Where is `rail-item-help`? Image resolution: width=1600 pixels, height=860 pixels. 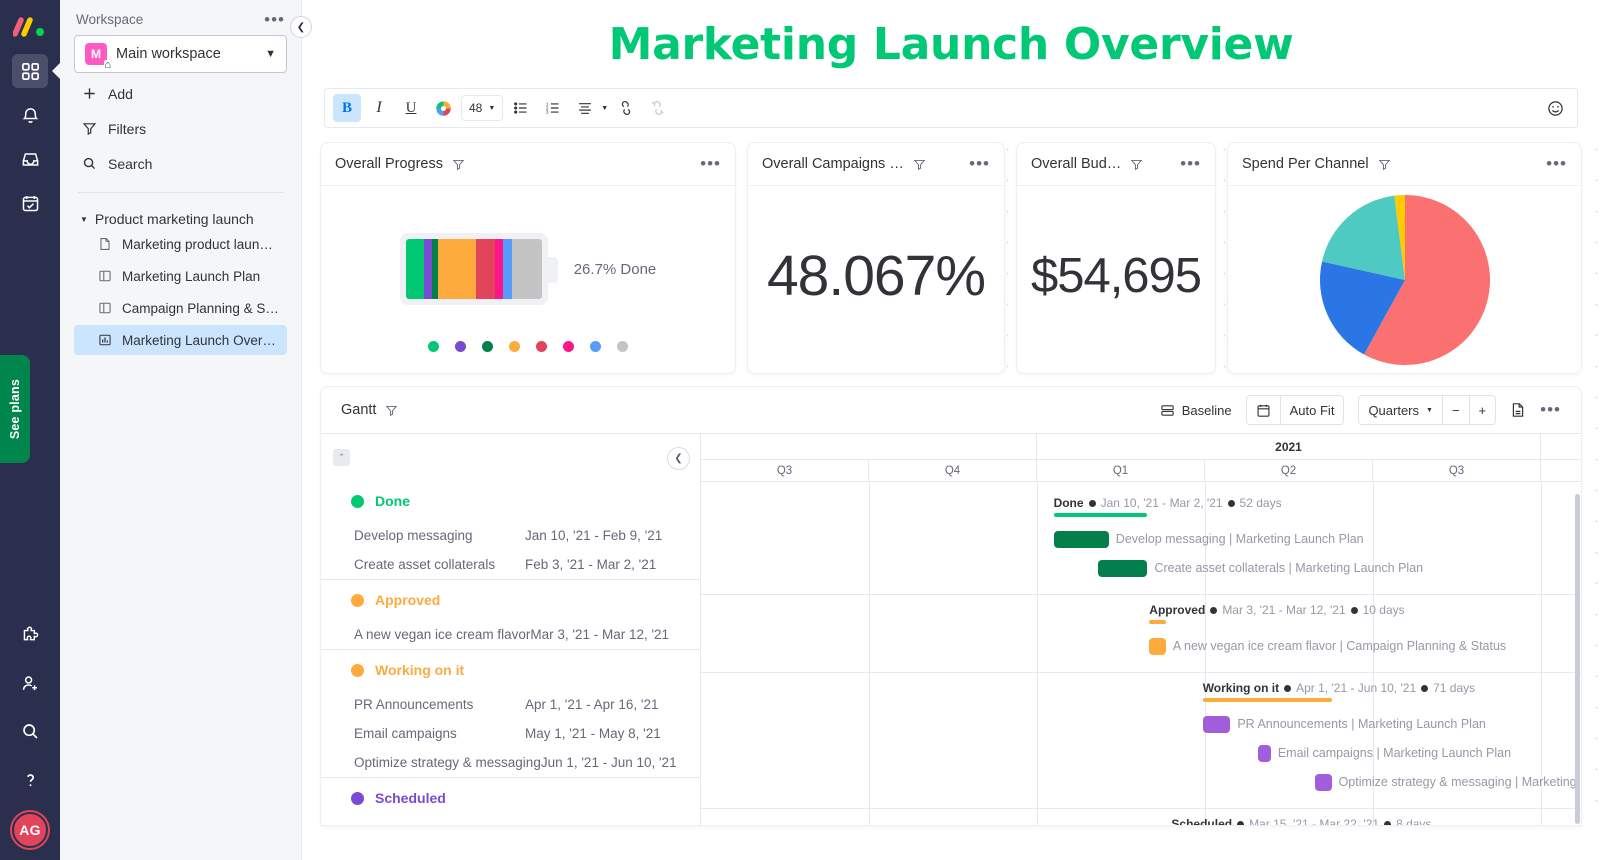
rail-item-help is located at coordinates (30, 779).